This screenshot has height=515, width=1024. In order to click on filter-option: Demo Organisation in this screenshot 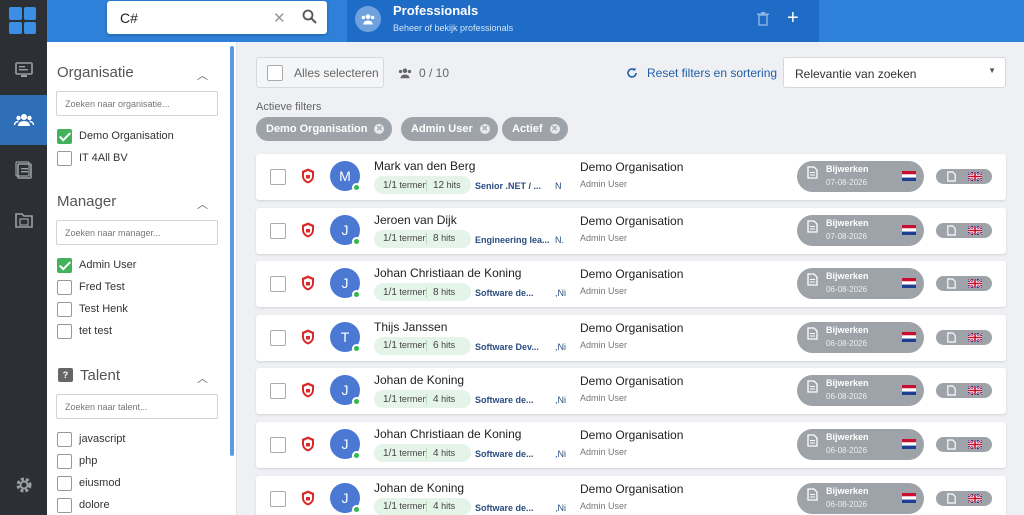, I will do `click(115, 136)`.